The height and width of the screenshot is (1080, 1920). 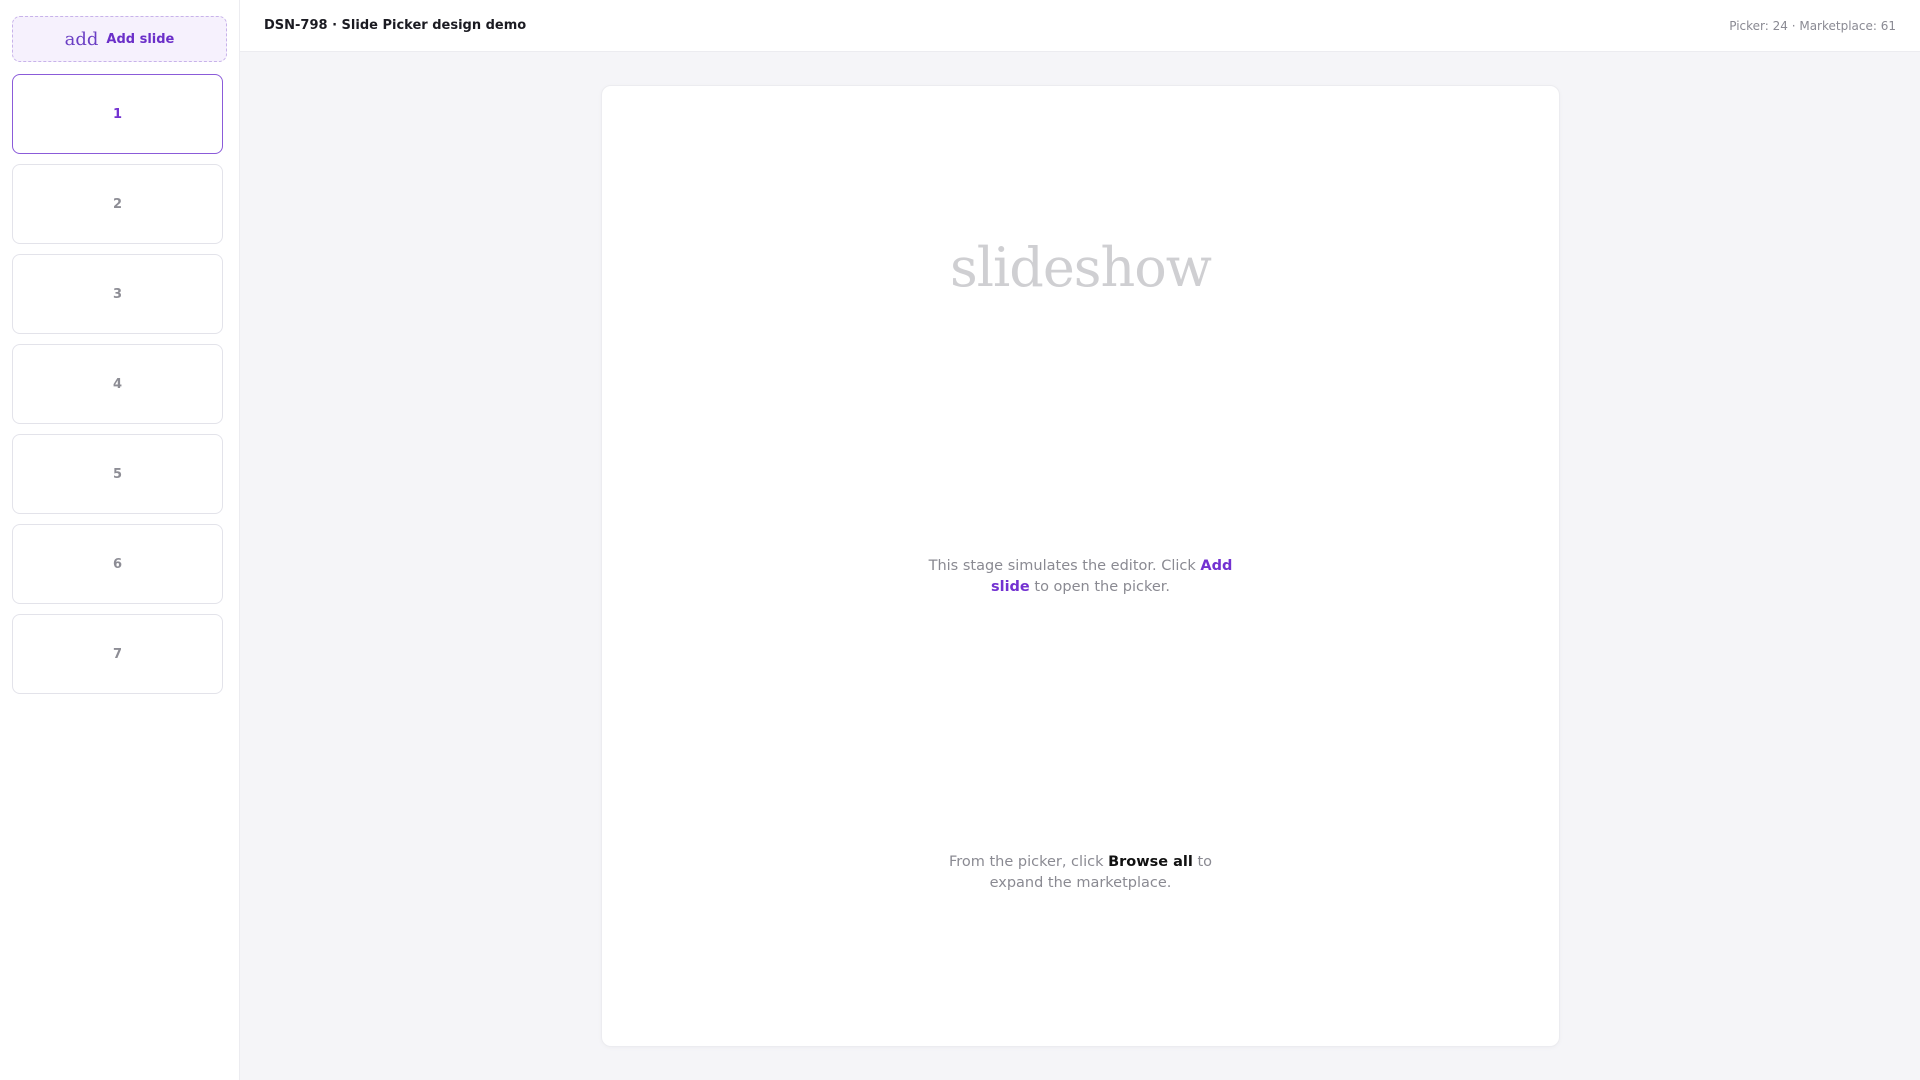 I want to click on slide-sidebar: add Add slide 1 2 3 4 5 6 7, so click(x=120, y=540).